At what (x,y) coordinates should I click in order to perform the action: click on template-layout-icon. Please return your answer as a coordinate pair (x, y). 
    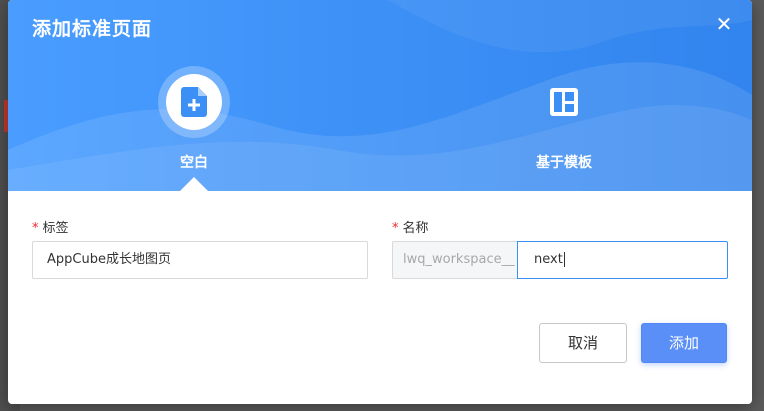
    Looking at the image, I should click on (564, 102).